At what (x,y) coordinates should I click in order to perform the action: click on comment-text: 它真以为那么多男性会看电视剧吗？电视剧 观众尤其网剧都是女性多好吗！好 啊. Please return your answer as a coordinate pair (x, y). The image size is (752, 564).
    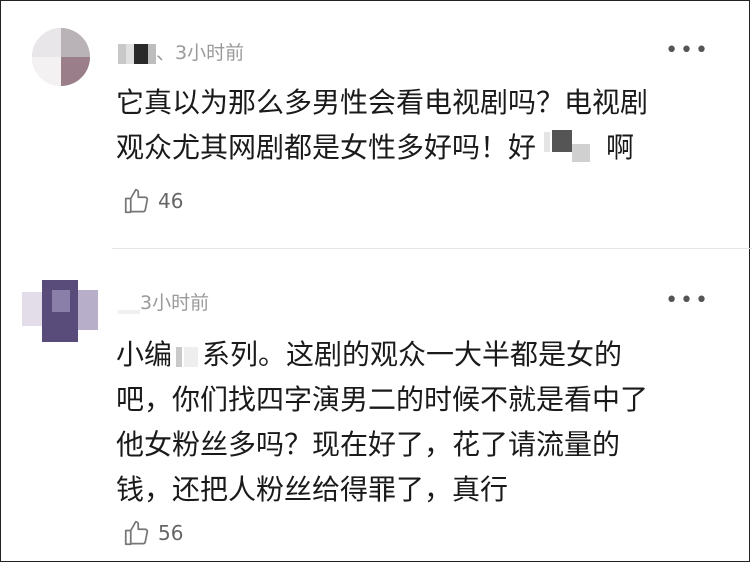
    Looking at the image, I should click on (416, 125).